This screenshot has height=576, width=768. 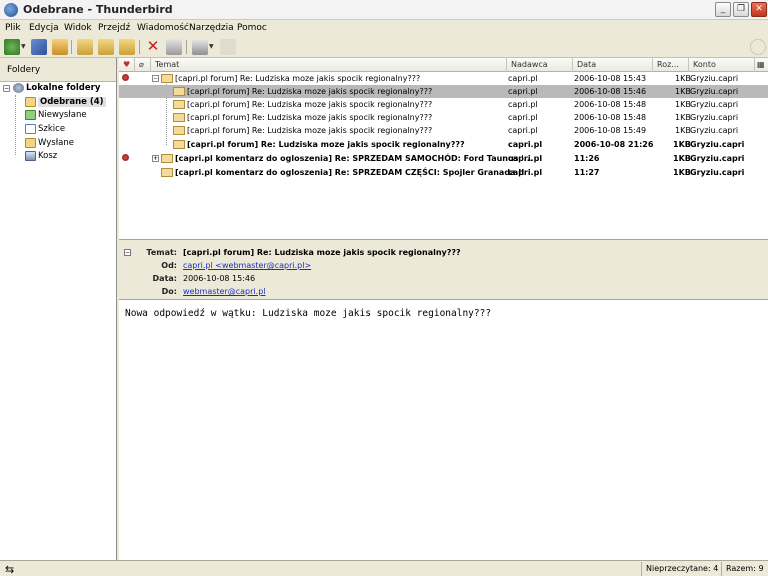 What do you see at coordinates (228, 47) in the screenshot?
I see `stop-icon` at bounding box center [228, 47].